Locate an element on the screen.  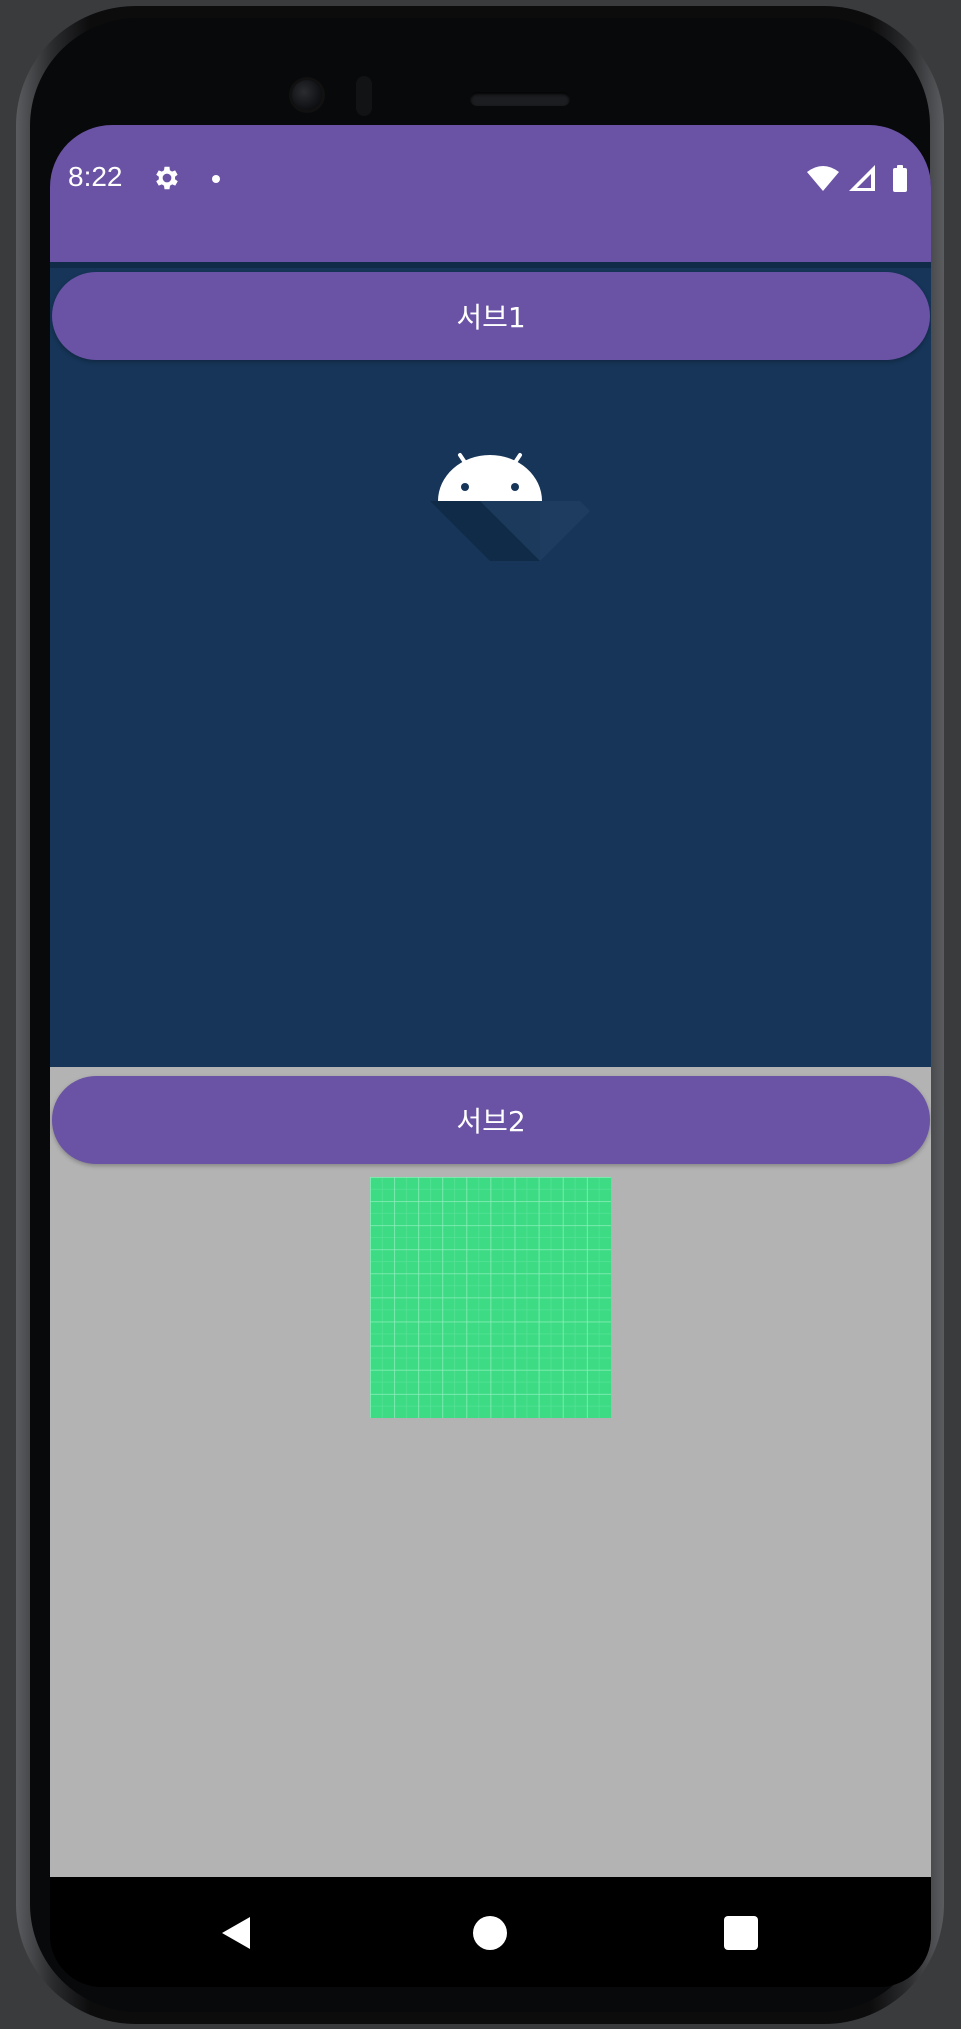
proximity-sensor is located at coordinates (364, 96).